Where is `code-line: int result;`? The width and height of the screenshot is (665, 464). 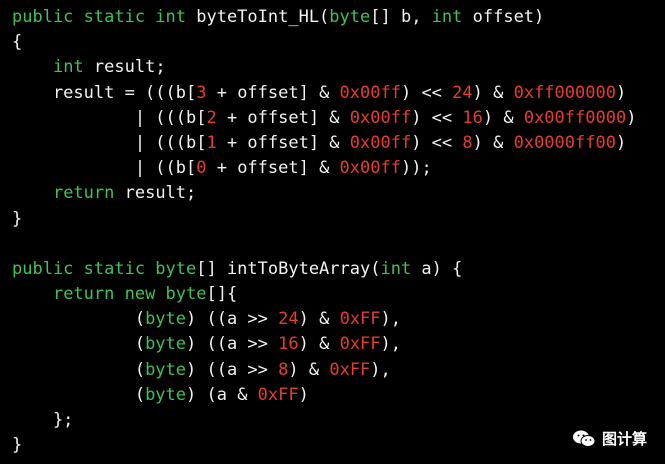
code-line: int result; is located at coordinates (324, 67).